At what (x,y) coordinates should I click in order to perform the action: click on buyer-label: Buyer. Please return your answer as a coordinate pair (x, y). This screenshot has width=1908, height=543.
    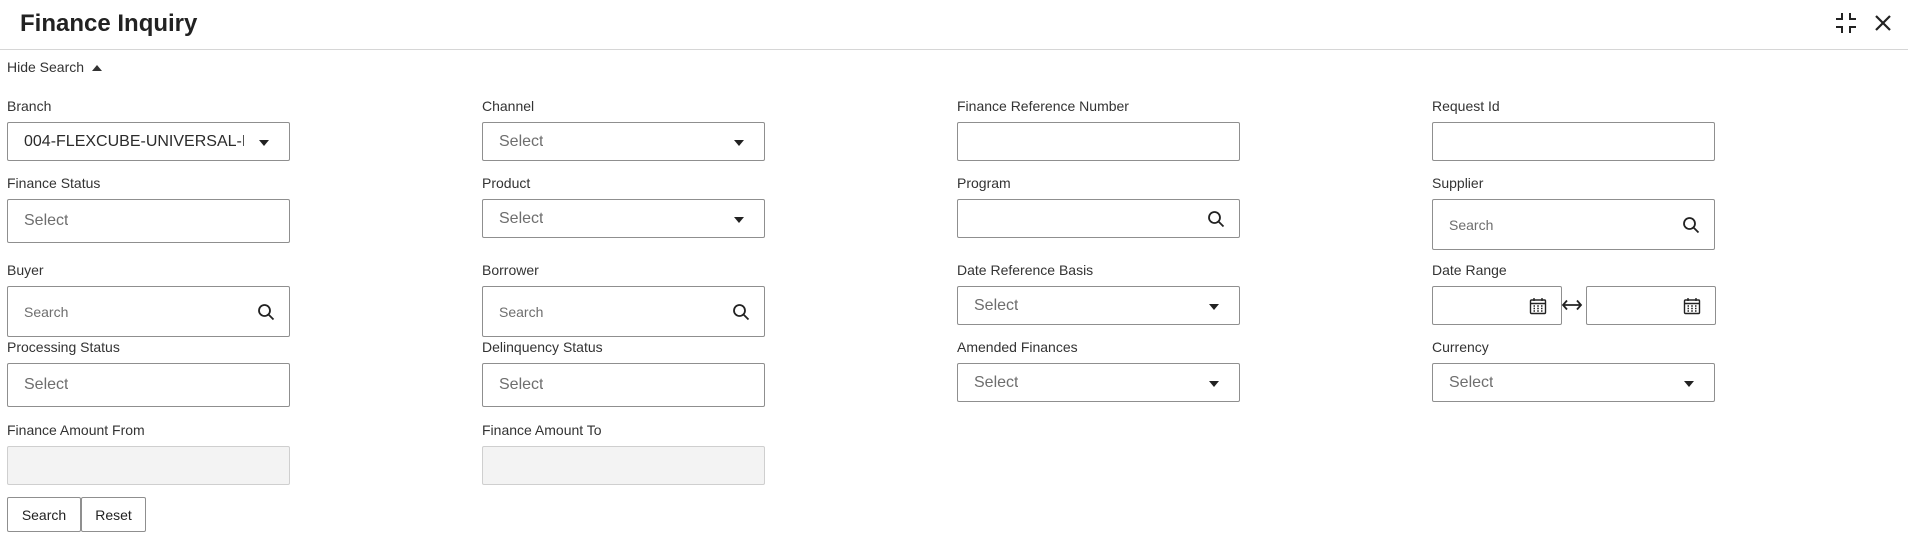
    Looking at the image, I should click on (25, 270).